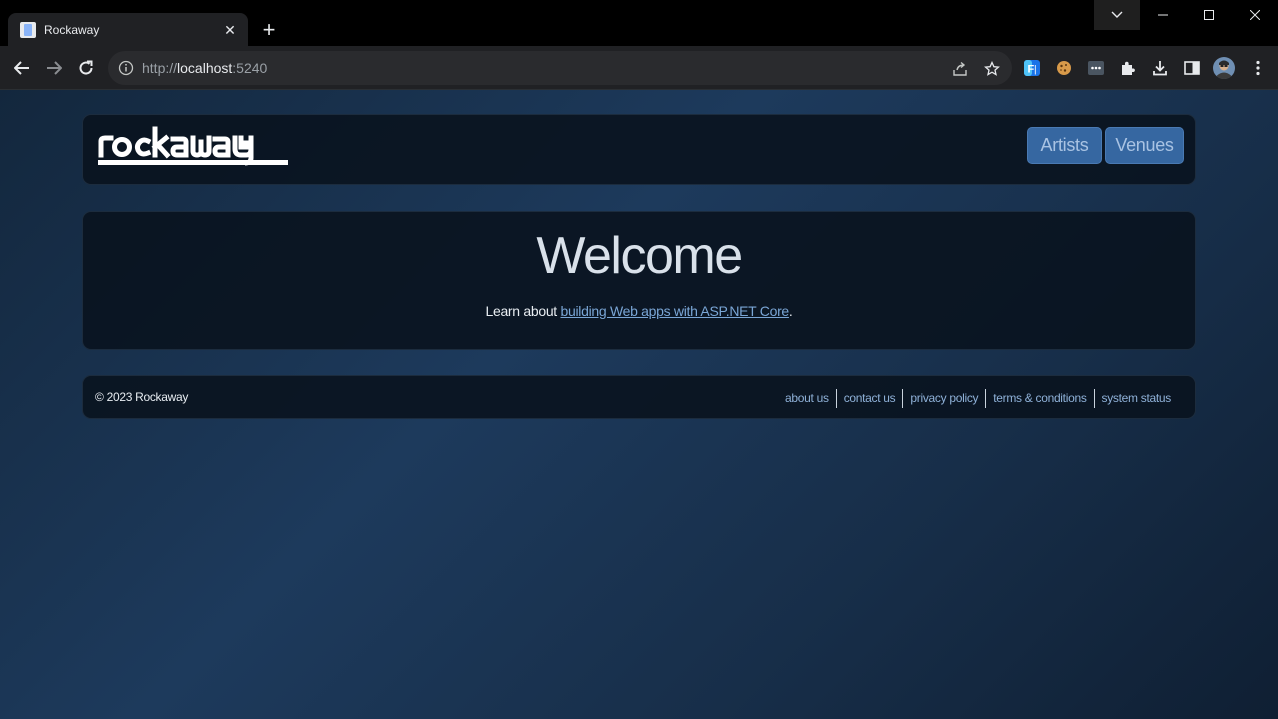 This screenshot has height=719, width=1278. I want to click on forward-arrow-icon, so click(54, 68).